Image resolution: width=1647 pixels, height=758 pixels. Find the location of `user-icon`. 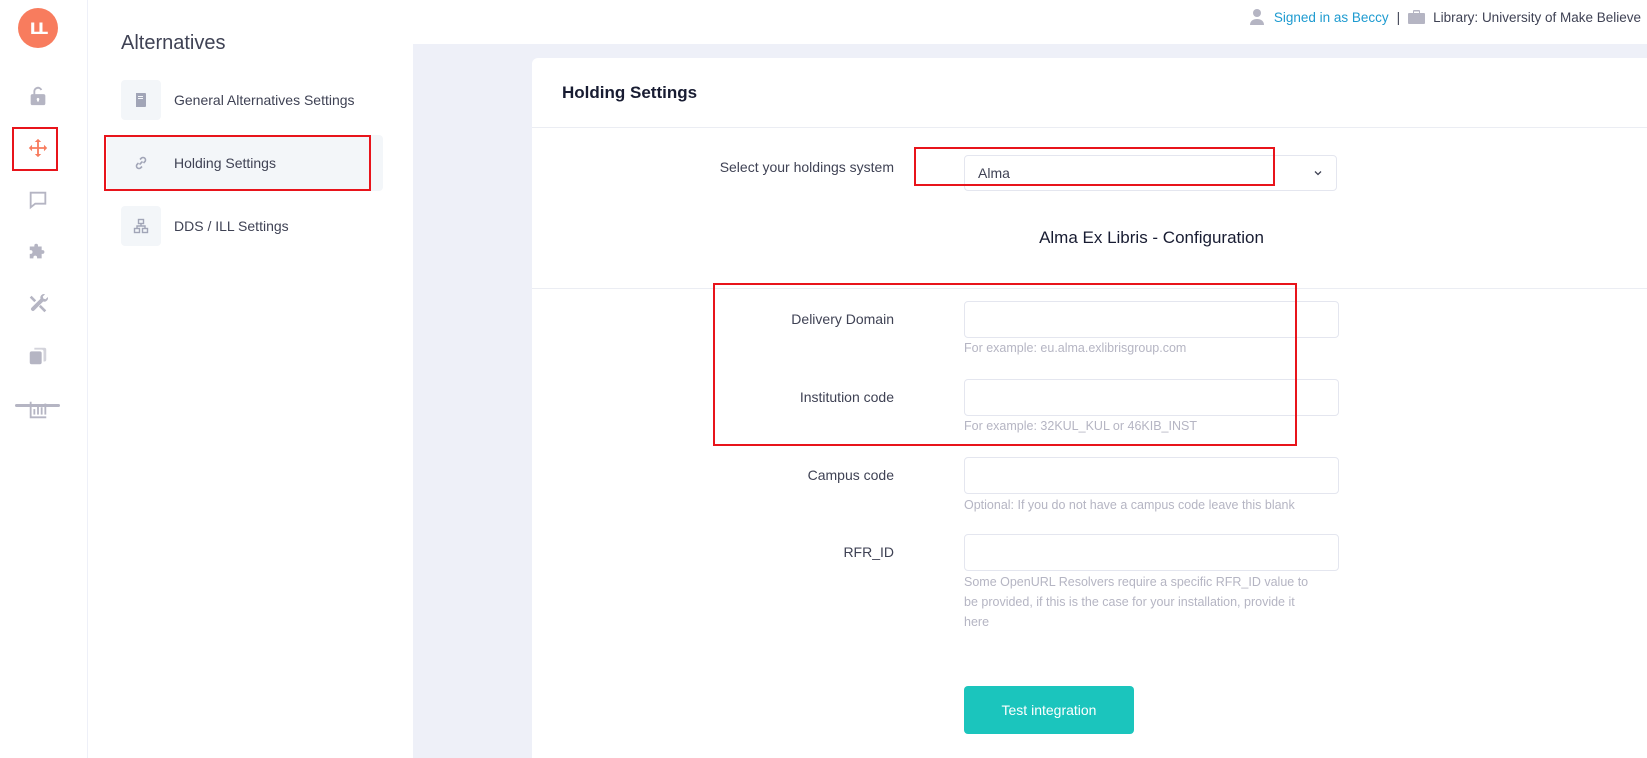

user-icon is located at coordinates (1256, 17).